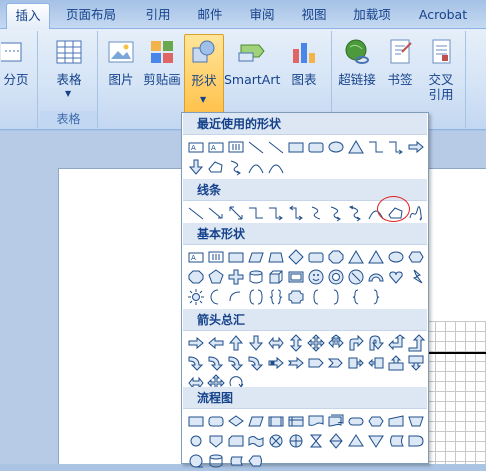  What do you see at coordinates (216, 441) in the screenshot?
I see `shape-foff-icon` at bounding box center [216, 441].